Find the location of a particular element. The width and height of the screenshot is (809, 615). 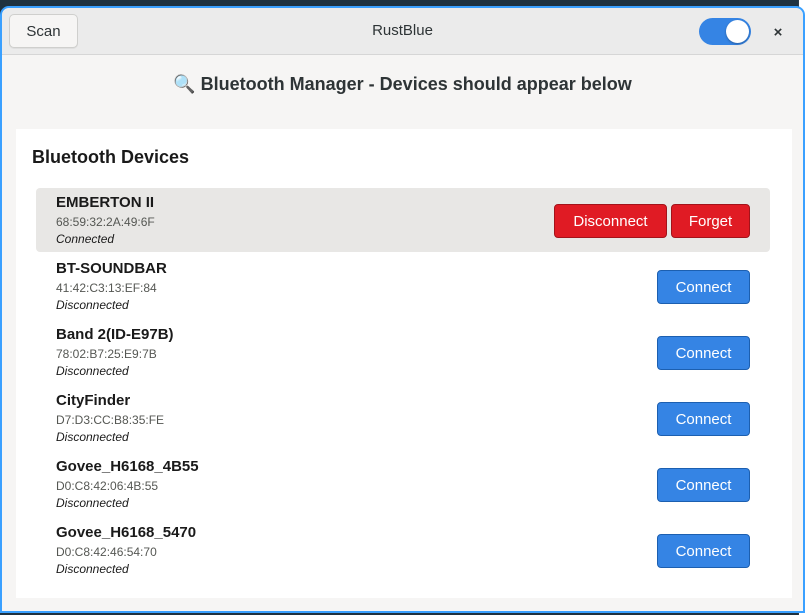

device-name: CityFinder is located at coordinates (93, 400).